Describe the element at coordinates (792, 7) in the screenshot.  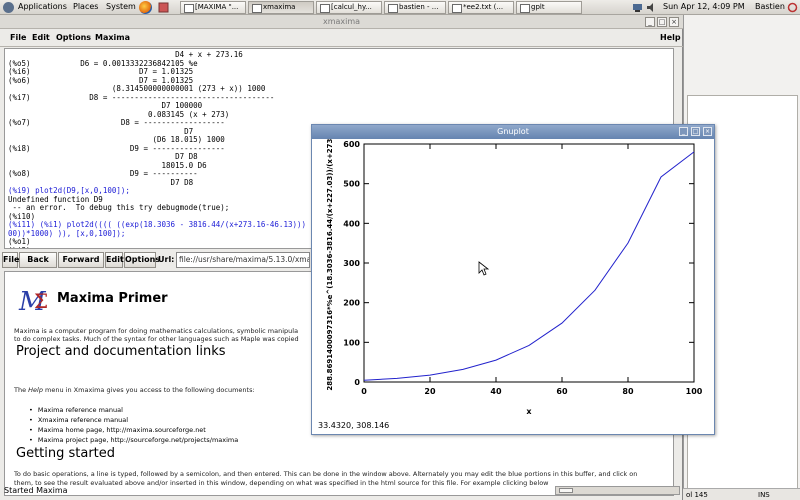
I see `power-icon` at that location.